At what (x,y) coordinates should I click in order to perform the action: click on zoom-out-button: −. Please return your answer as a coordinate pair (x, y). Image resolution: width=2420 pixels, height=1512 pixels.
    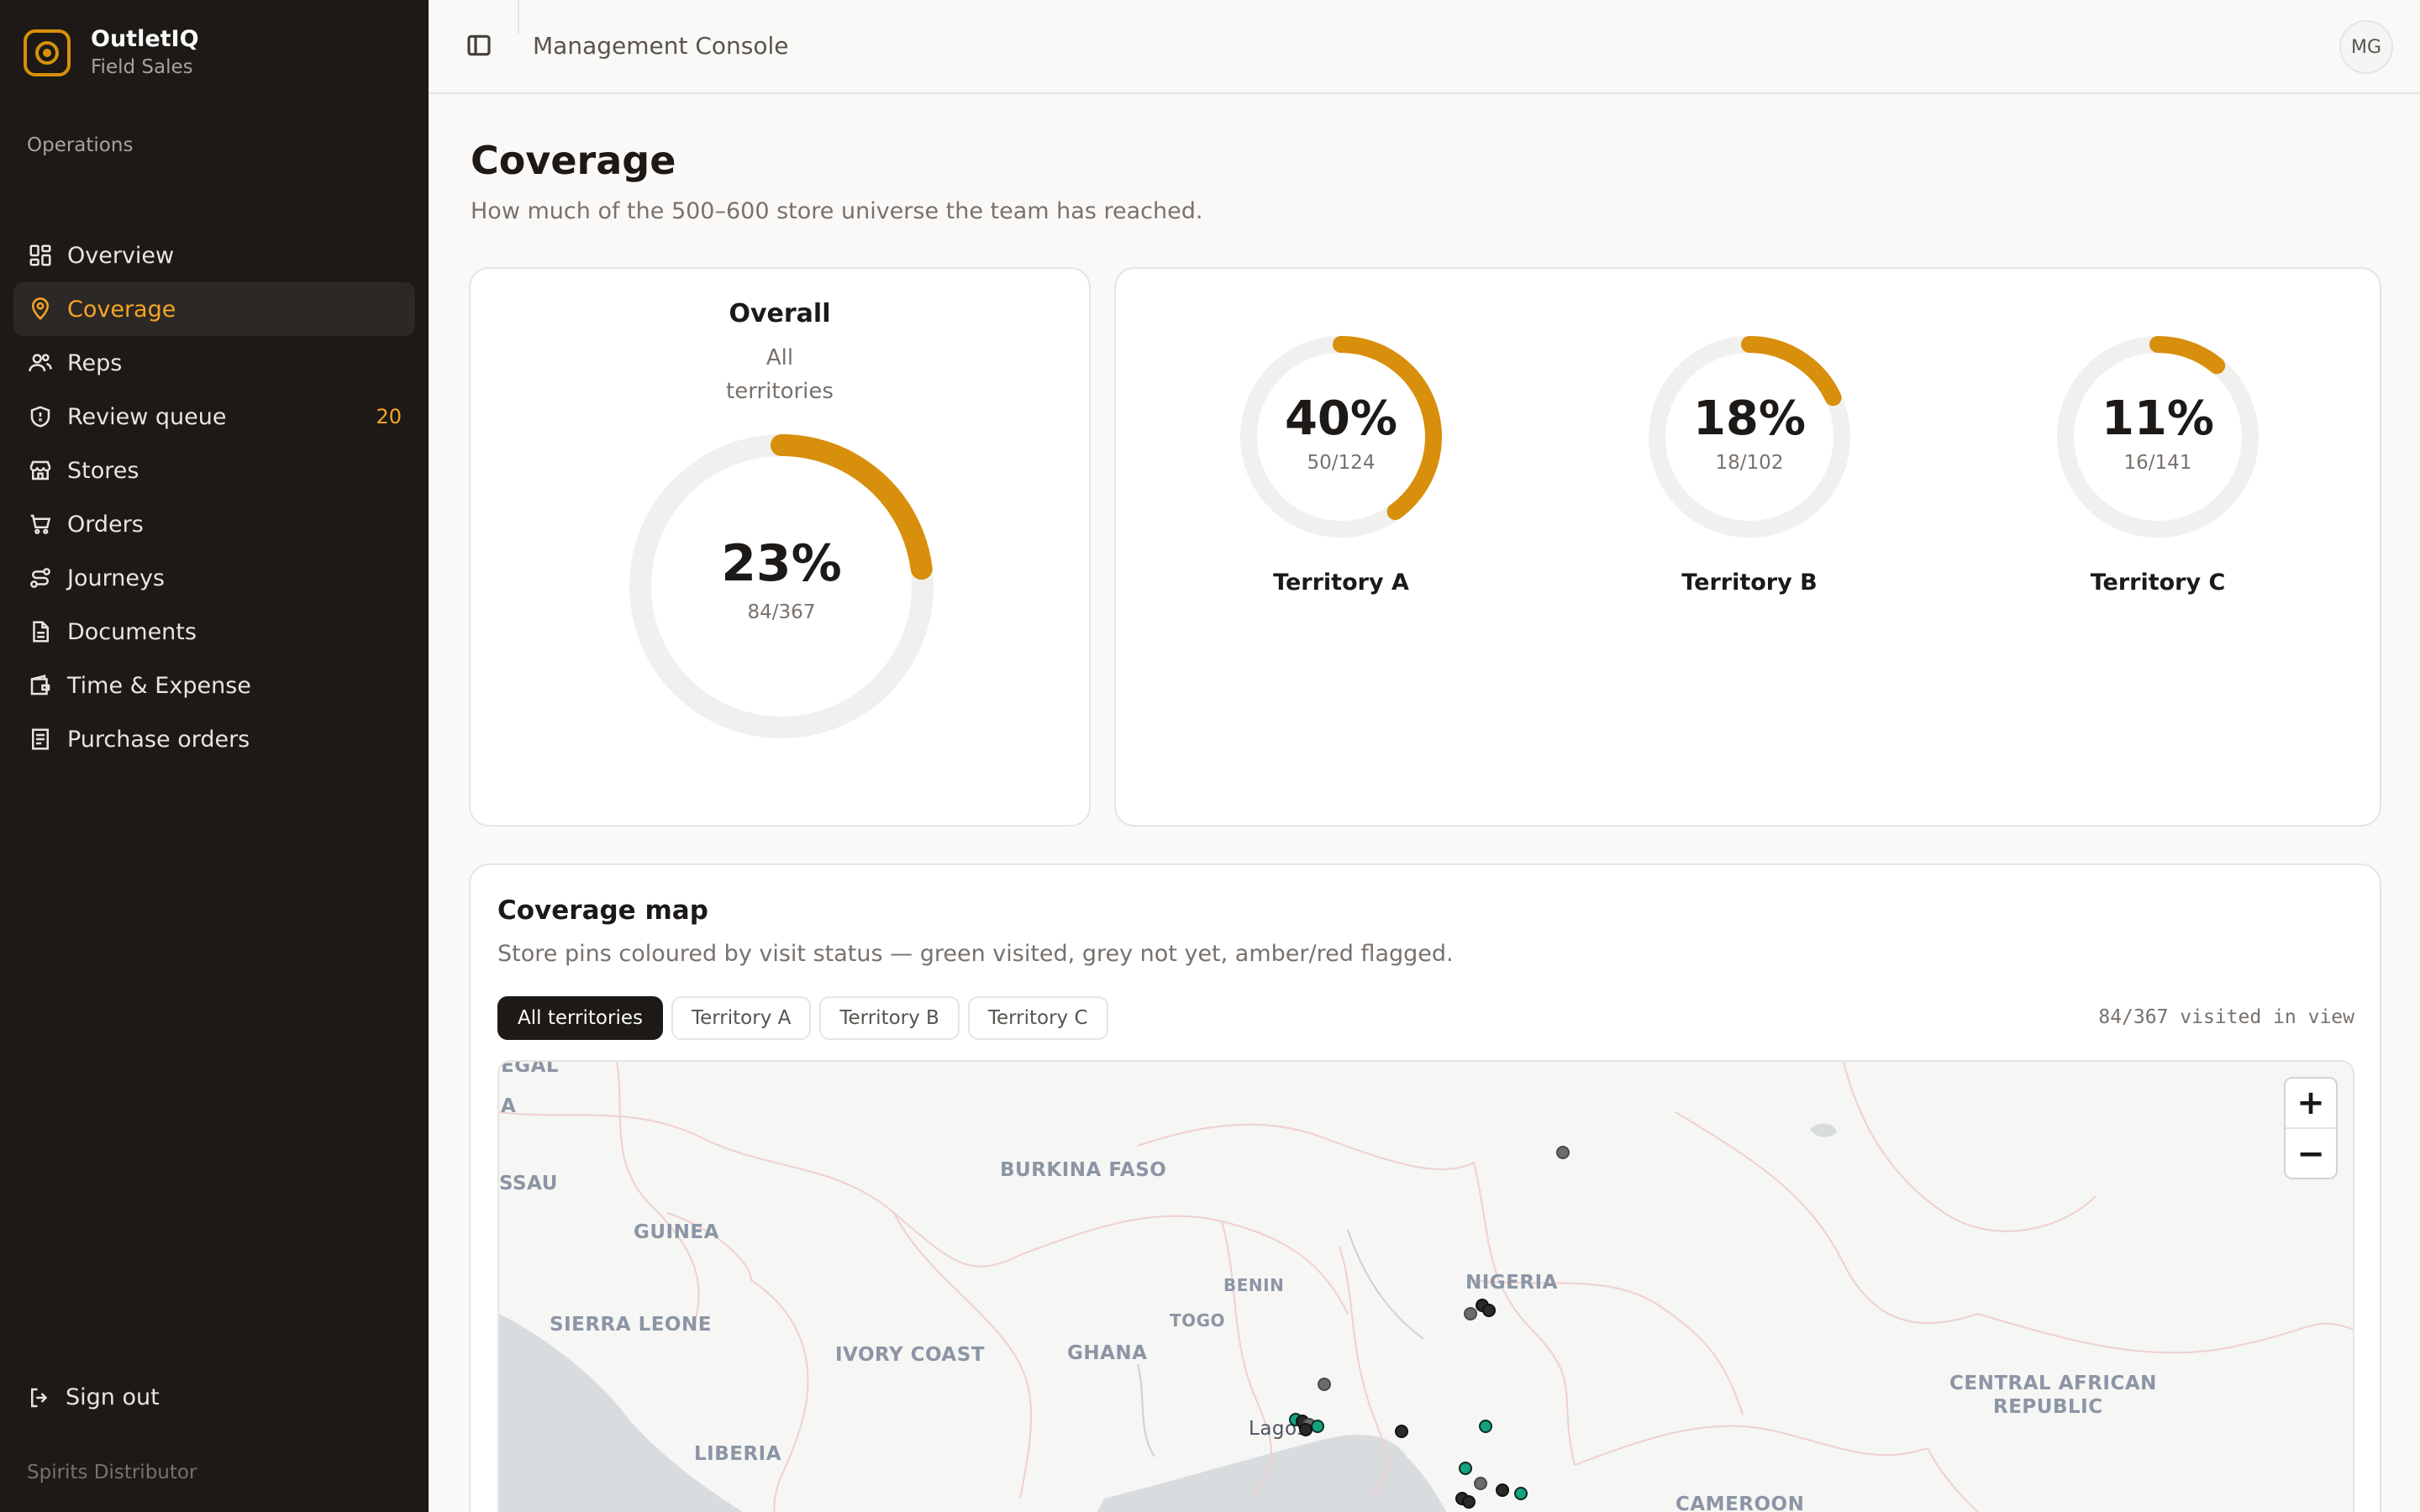
    Looking at the image, I should click on (2311, 1154).